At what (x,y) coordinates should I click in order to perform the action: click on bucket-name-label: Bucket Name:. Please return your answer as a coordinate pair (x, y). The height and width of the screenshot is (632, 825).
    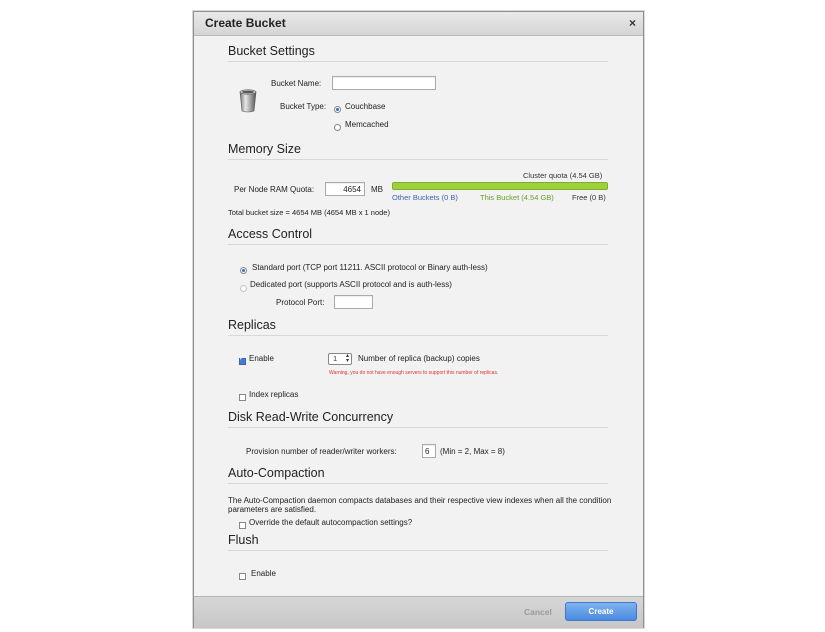
    Looking at the image, I should click on (296, 83).